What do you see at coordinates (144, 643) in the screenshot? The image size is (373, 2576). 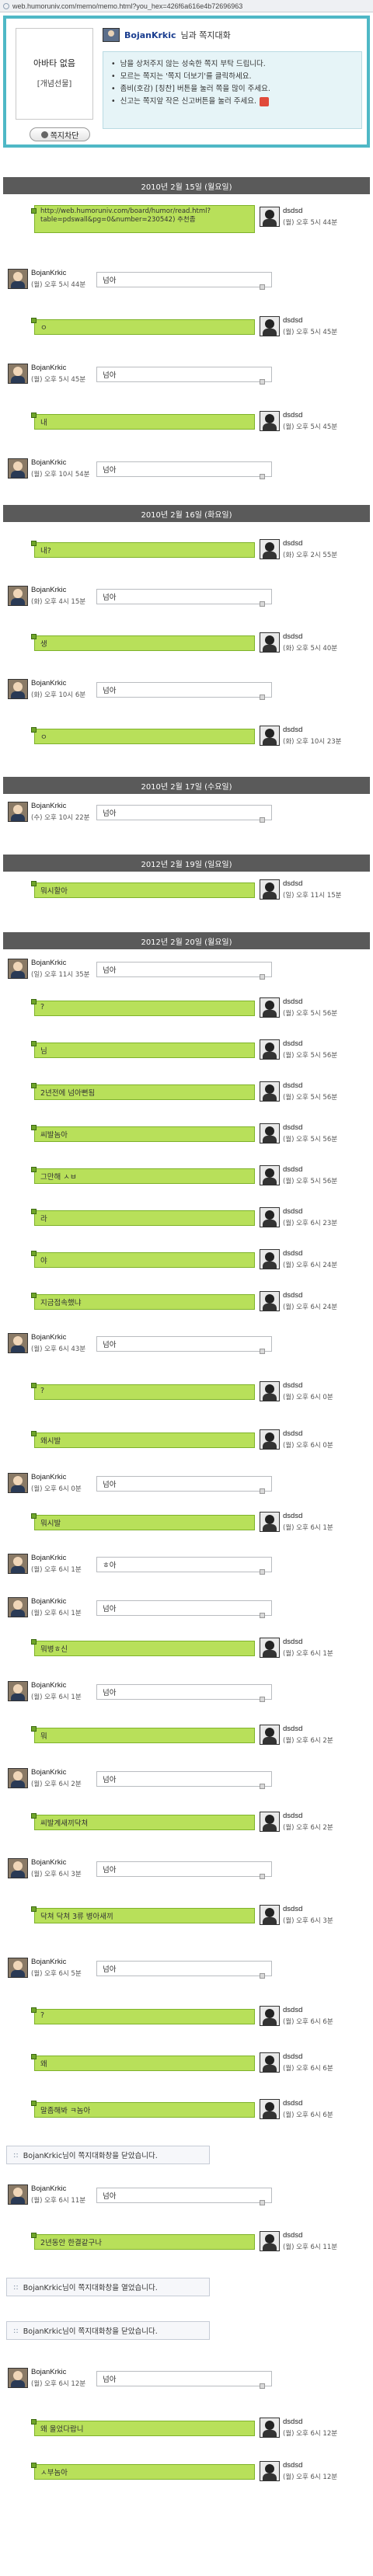 I see `message-bubble: 생` at bounding box center [144, 643].